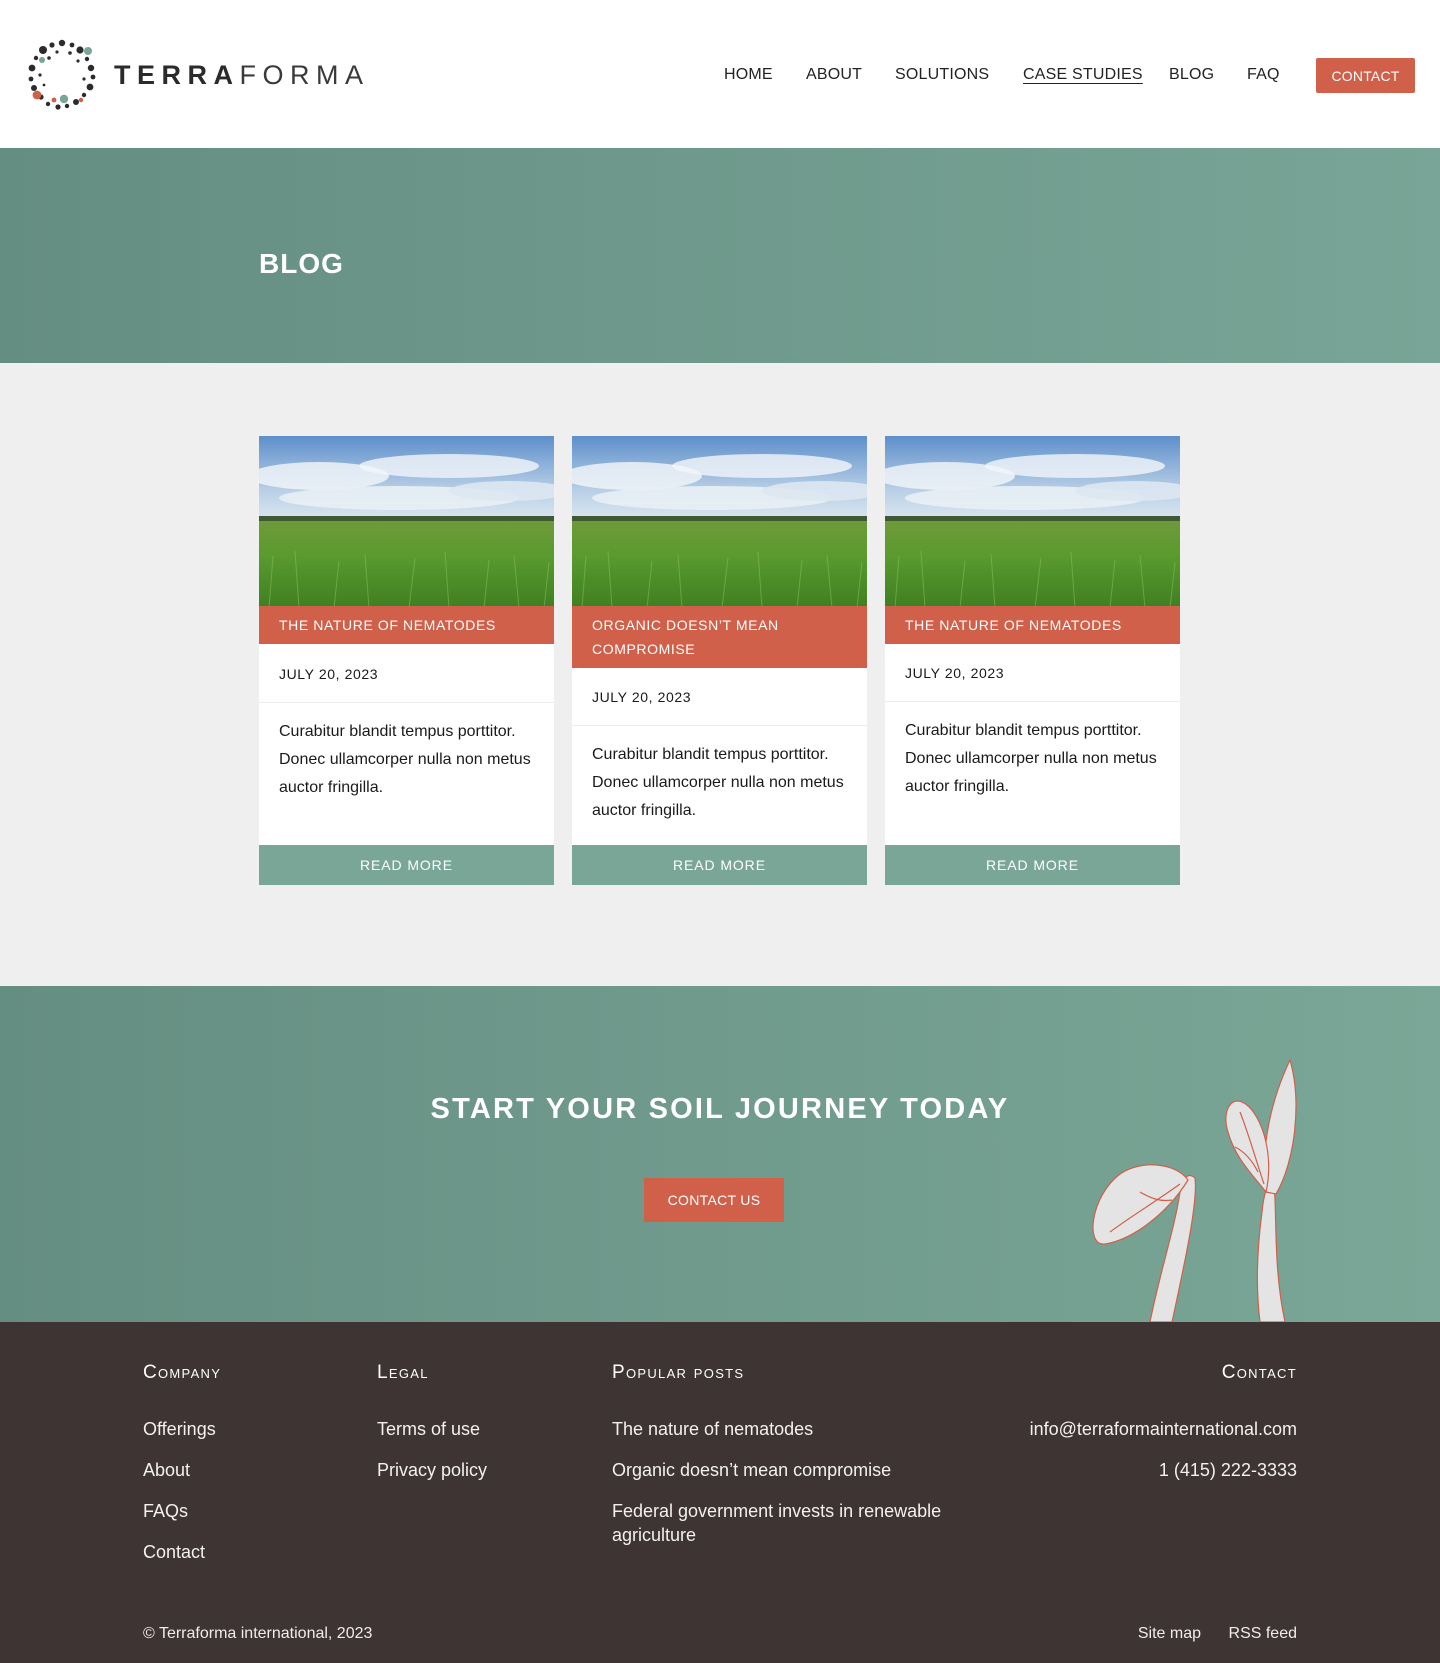  Describe the element at coordinates (1163, 1429) in the screenshot. I see `footer-email-link: info@terraformainternational.com` at that location.